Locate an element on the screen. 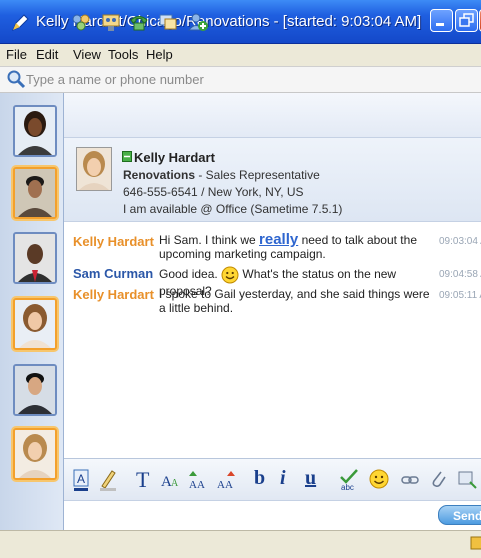 This screenshot has width=481, height=558. menu-view: View is located at coordinates (87, 54).